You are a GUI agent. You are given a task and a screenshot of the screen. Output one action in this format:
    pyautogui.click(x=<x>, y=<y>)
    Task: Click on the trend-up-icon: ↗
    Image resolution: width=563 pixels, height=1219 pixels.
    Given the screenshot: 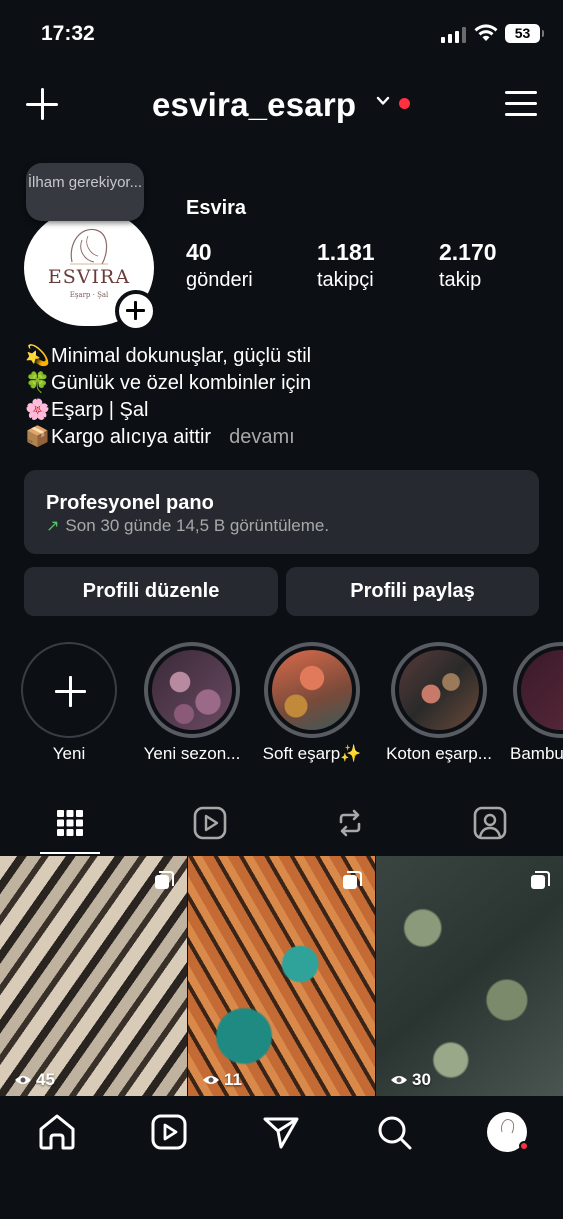 What is the action you would take?
    pyautogui.click(x=53, y=526)
    